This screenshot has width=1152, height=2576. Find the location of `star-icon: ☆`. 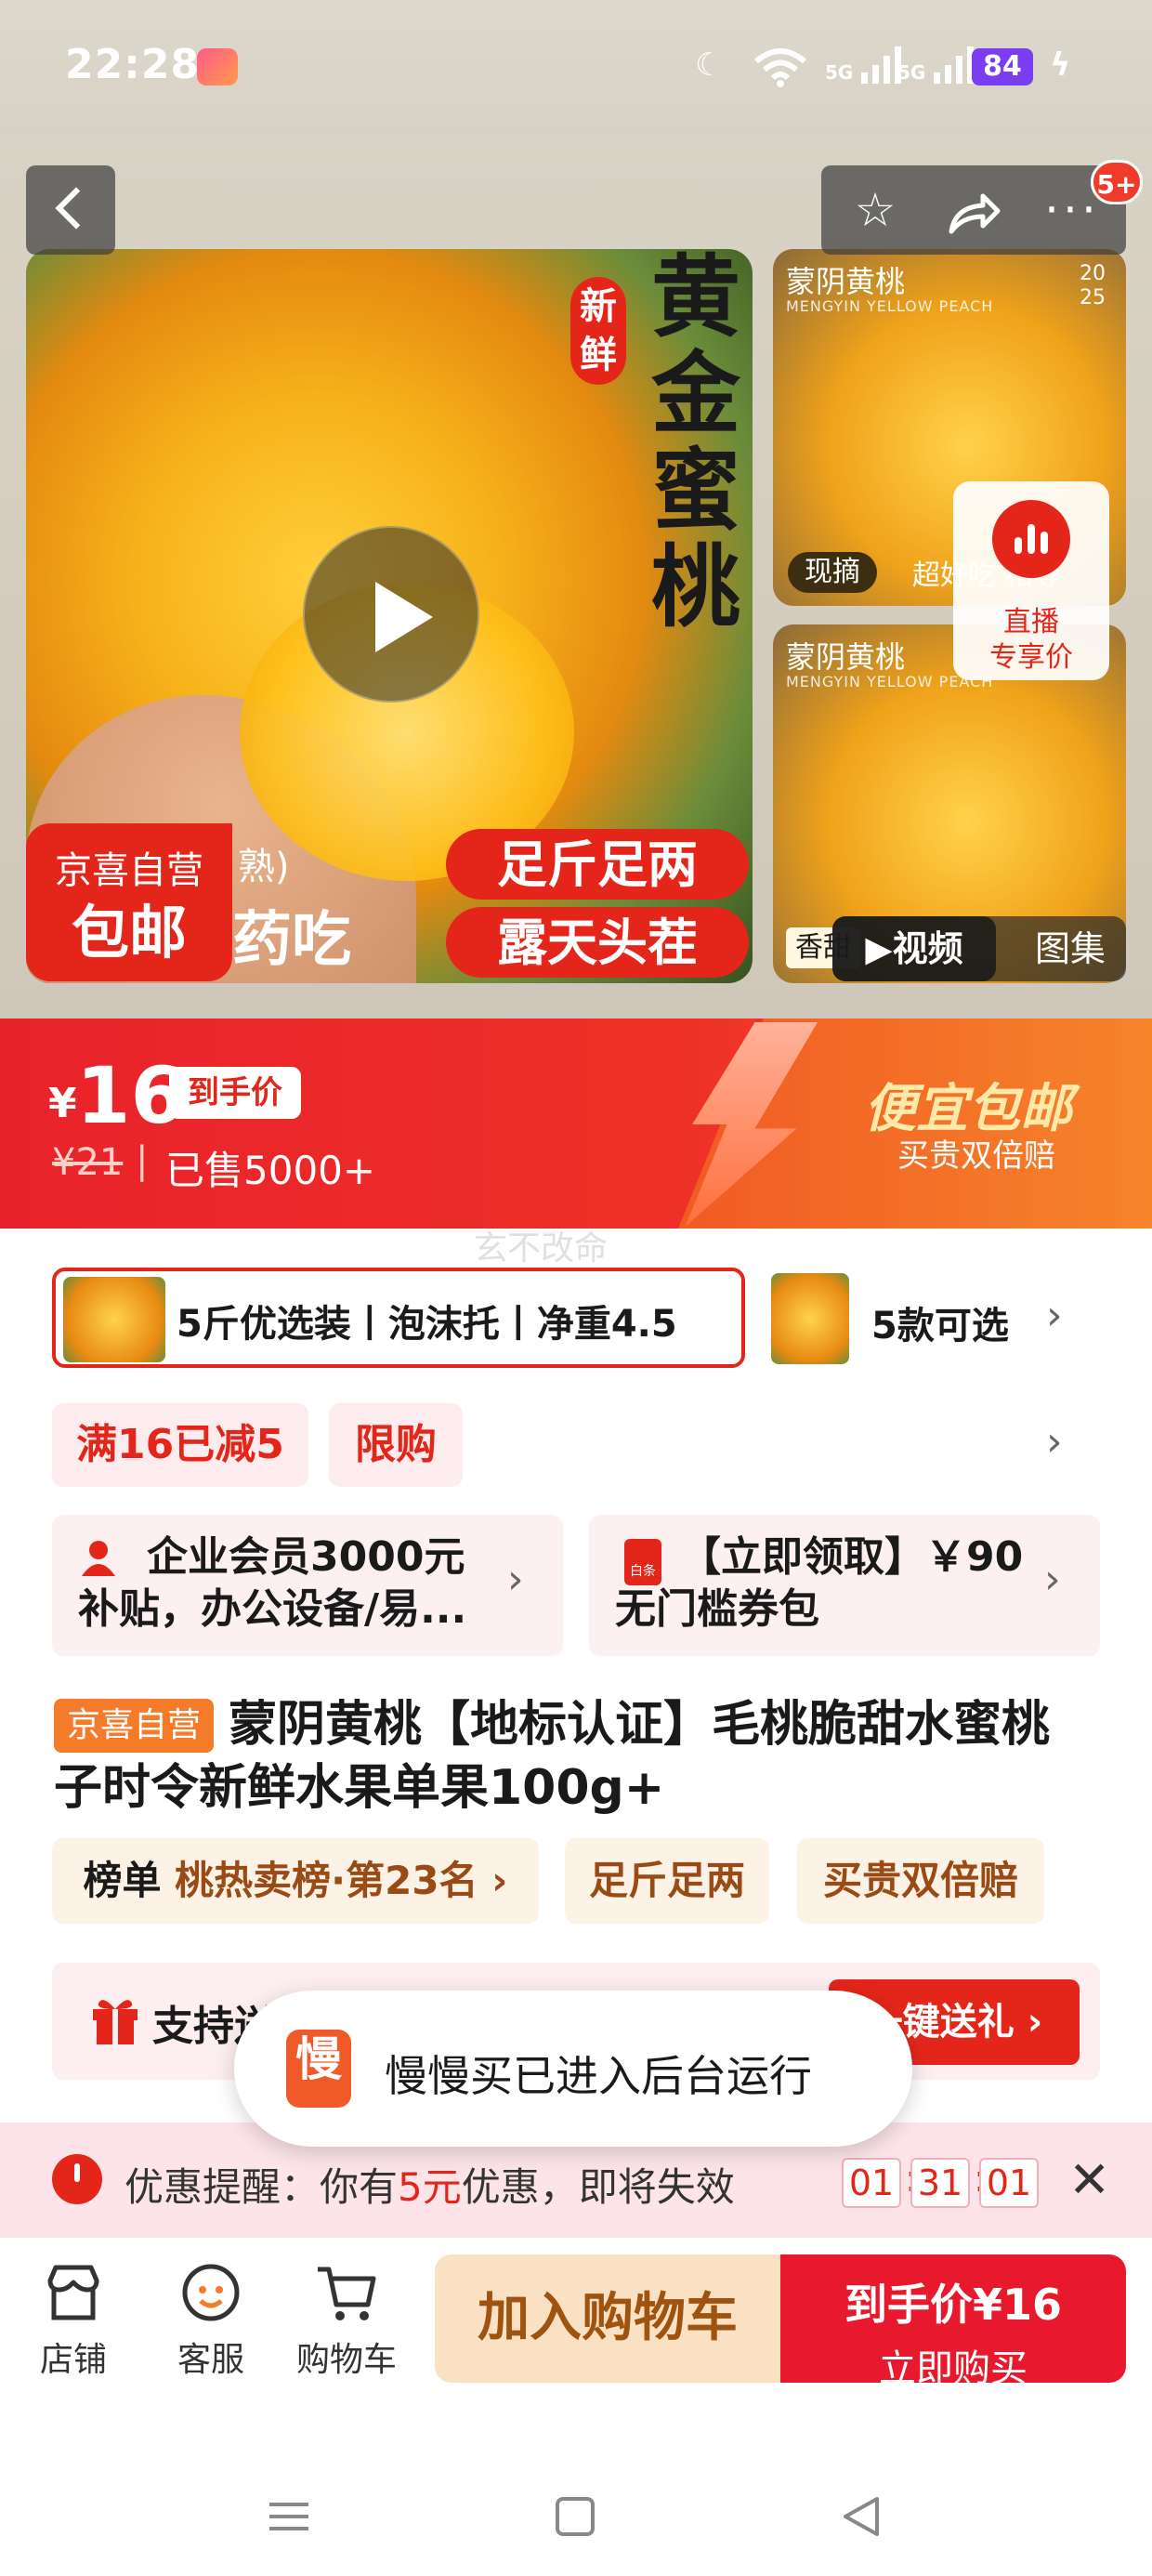

star-icon: ☆ is located at coordinates (875, 210).